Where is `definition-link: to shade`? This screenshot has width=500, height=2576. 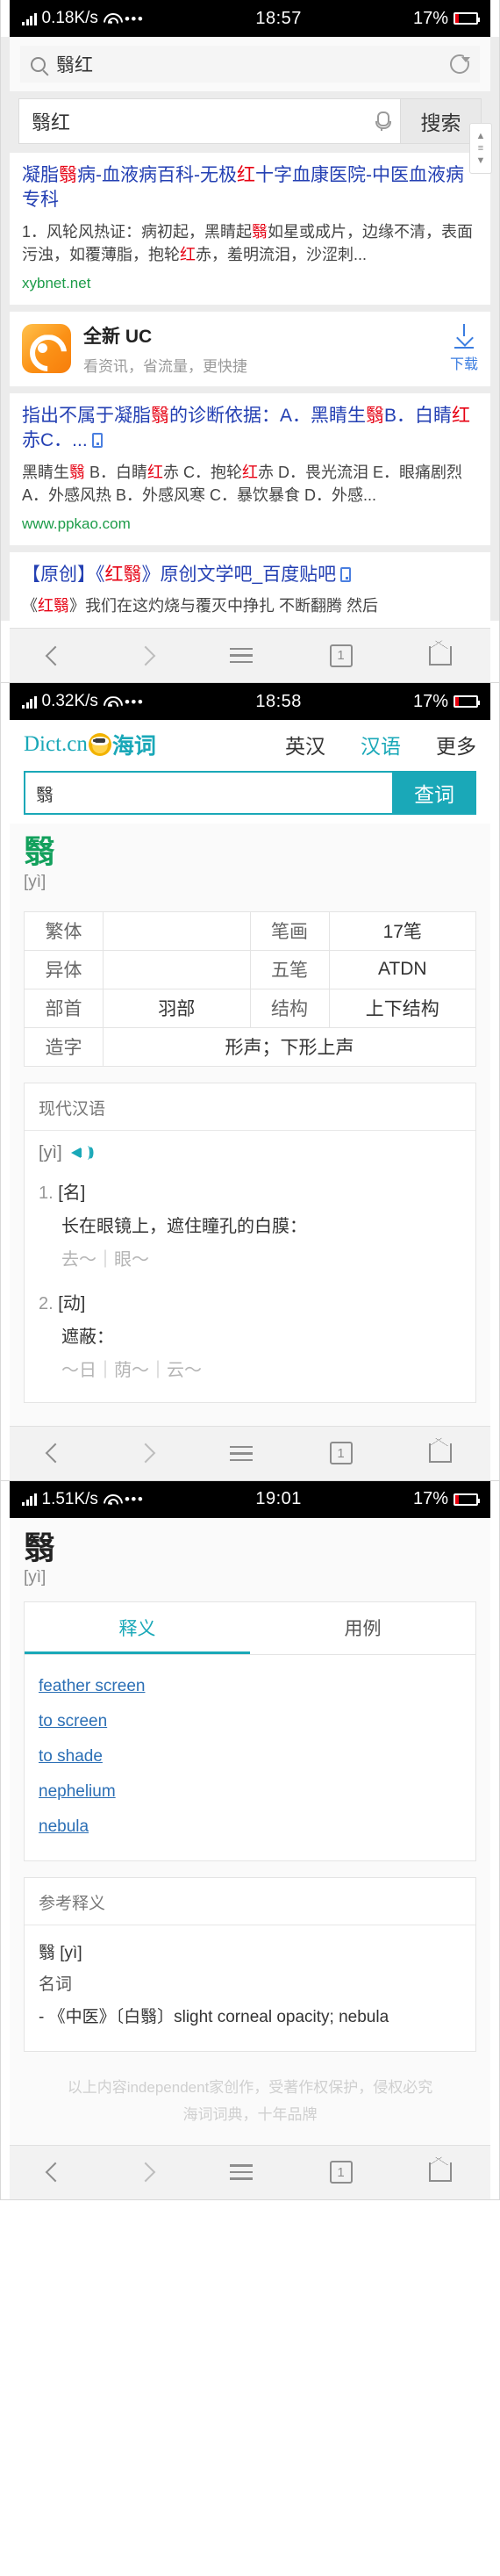
definition-link: to shade is located at coordinates (250, 1756).